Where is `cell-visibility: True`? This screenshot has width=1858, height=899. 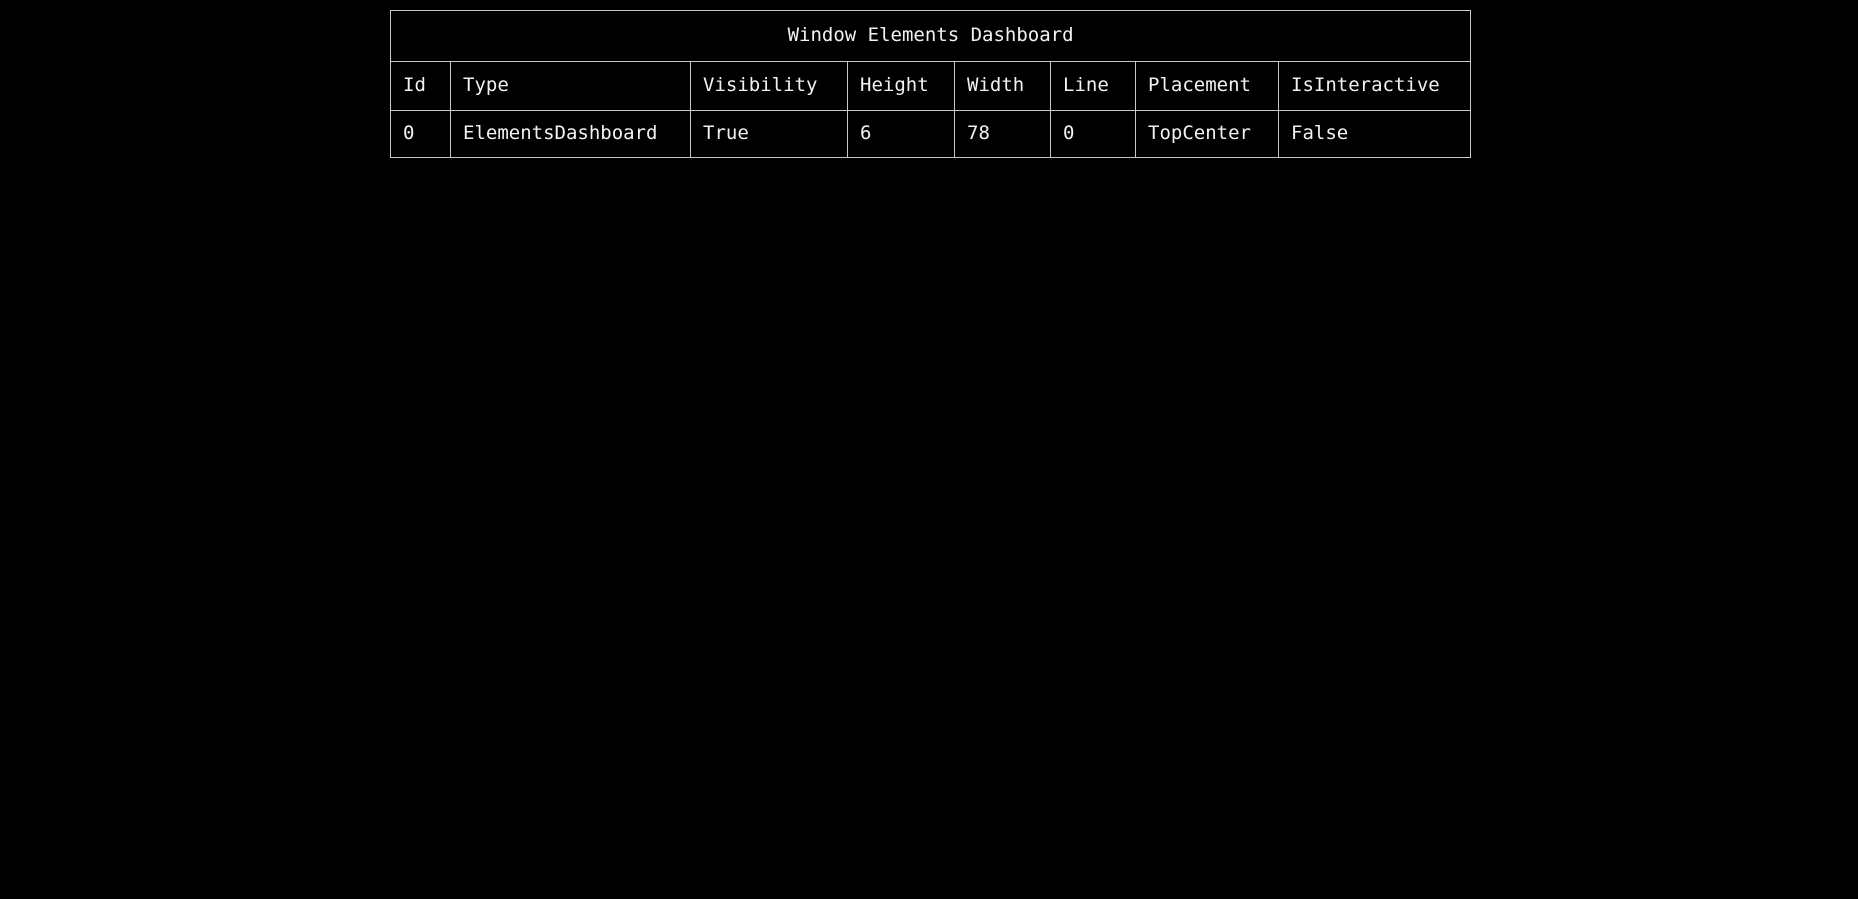 cell-visibility: True is located at coordinates (769, 134).